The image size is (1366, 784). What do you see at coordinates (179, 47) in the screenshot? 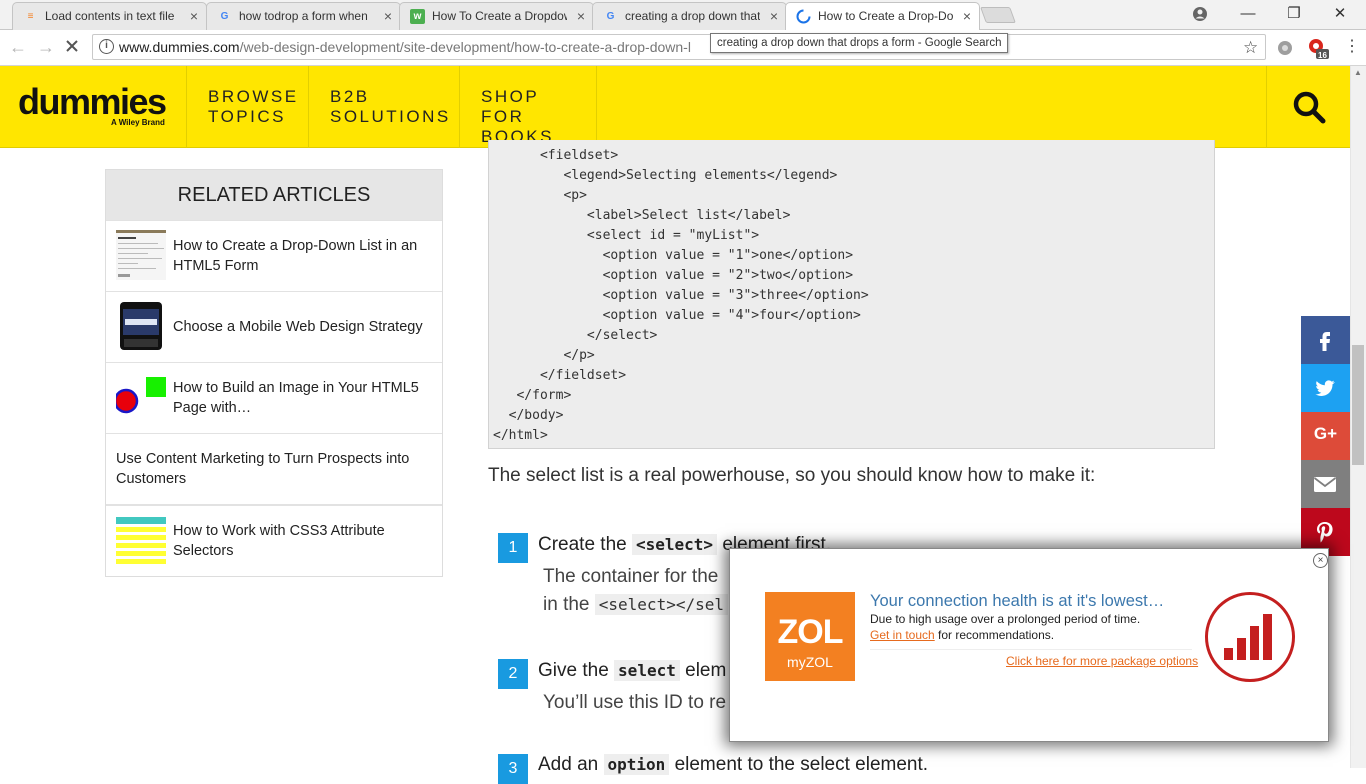
I see `url-host: www.dummies.com` at bounding box center [179, 47].